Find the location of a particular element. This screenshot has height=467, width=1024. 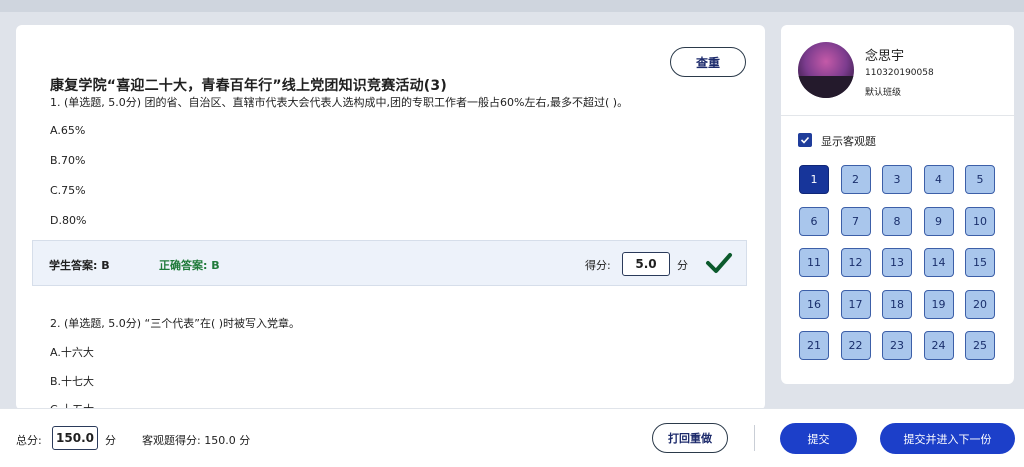

question-2-option-b: B.十七大 is located at coordinates (72, 381).